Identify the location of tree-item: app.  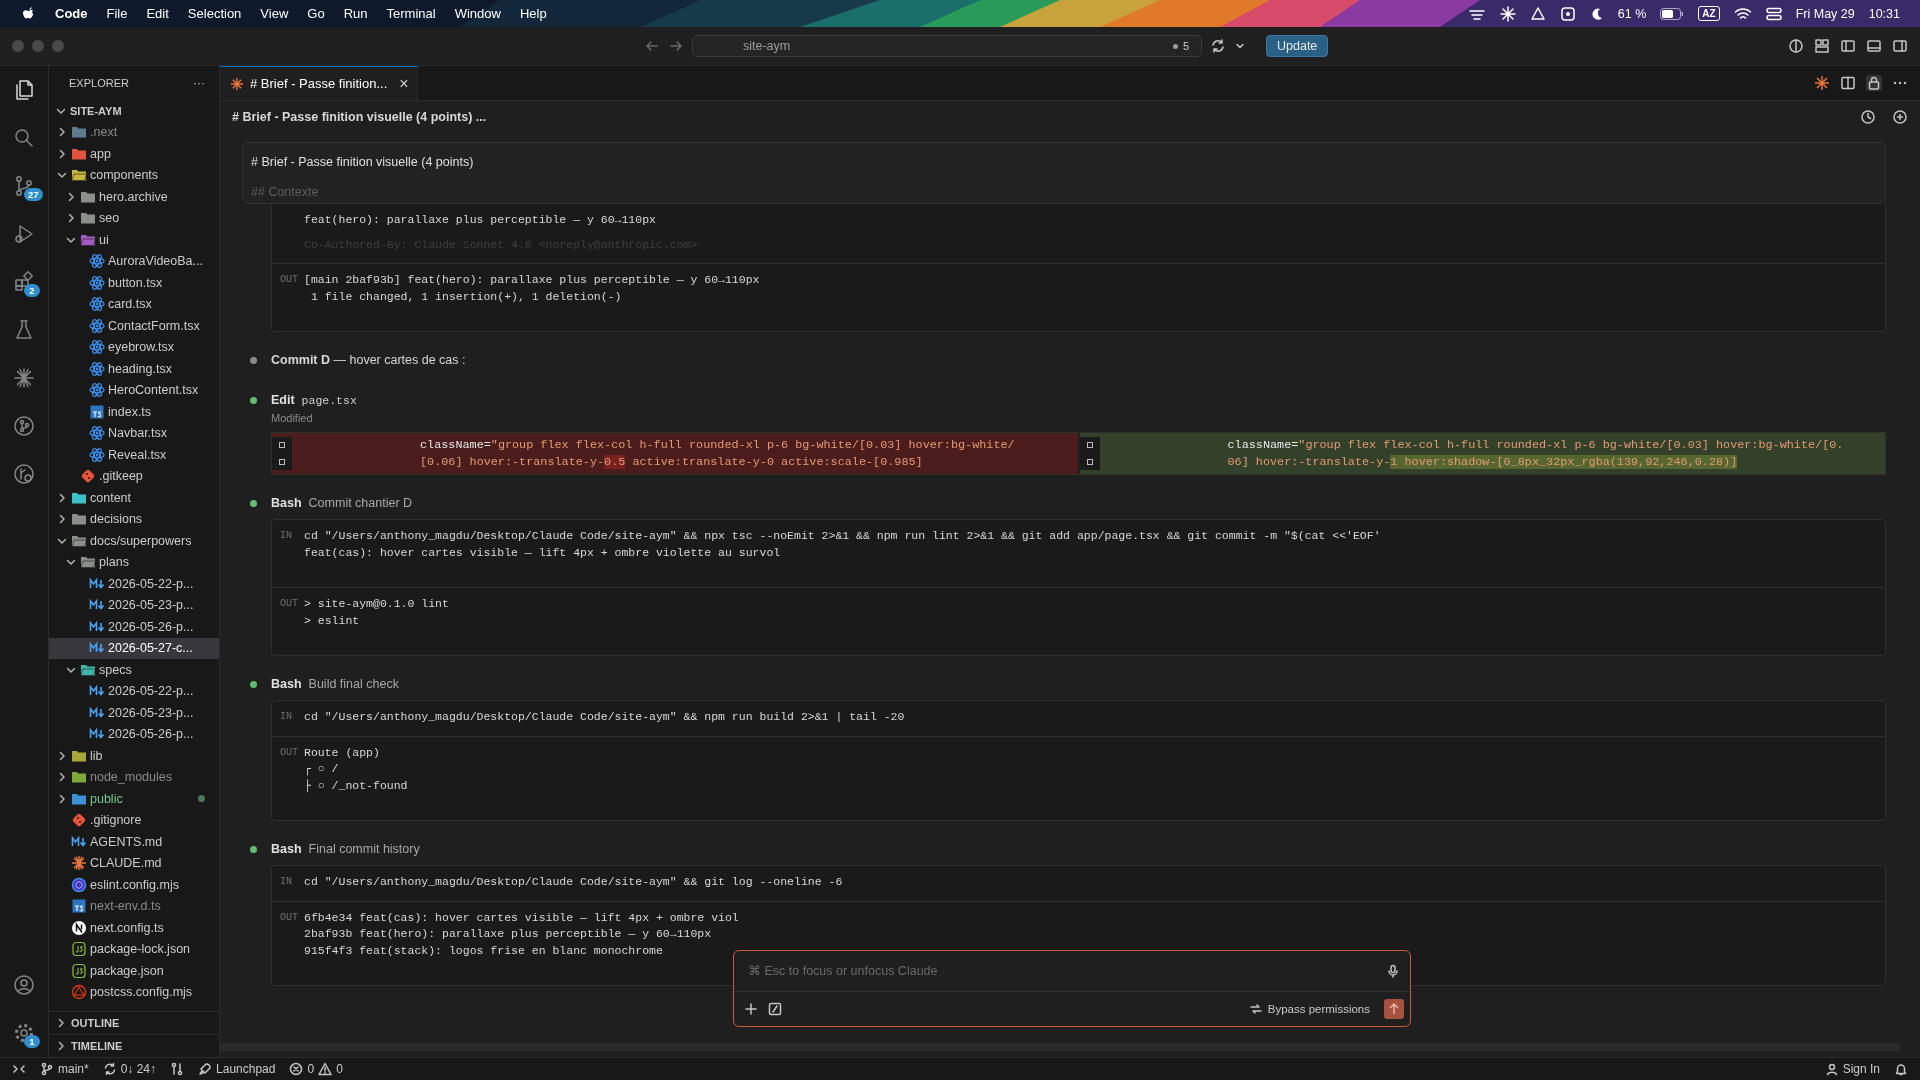
(134, 154).